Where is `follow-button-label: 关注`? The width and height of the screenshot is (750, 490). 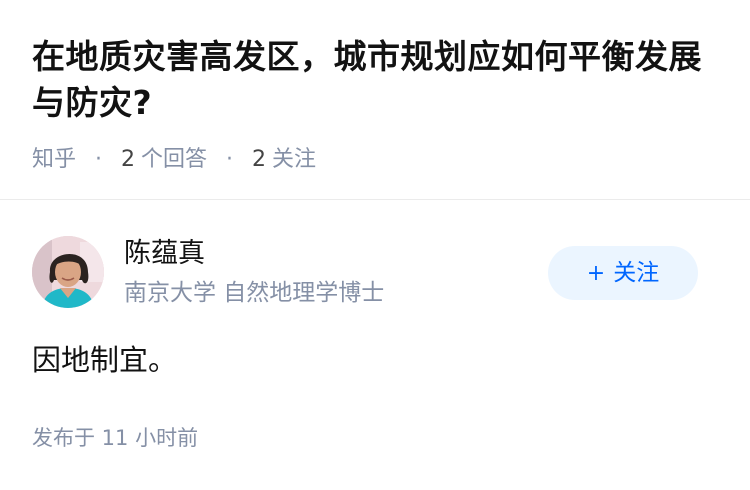 follow-button-label: 关注 is located at coordinates (636, 273).